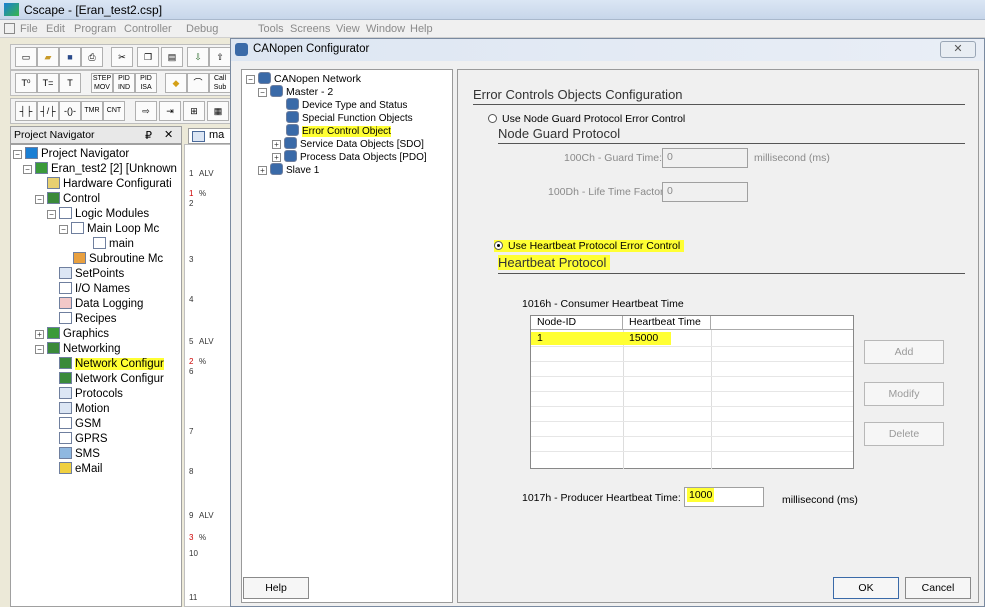 Image resolution: width=985 pixels, height=607 pixels. Describe the element at coordinates (78, 349) in the screenshot. I see `tree-item-networking: − Networking` at that location.